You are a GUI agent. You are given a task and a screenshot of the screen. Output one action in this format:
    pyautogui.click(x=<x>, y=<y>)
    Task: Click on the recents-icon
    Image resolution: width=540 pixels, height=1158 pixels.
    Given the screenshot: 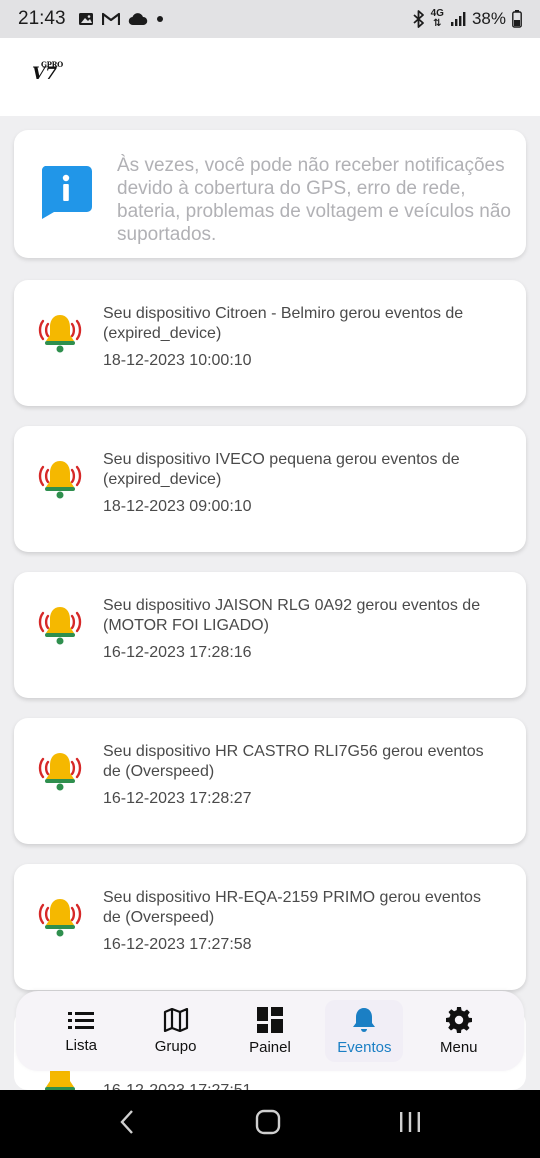 What is the action you would take?
    pyautogui.click(x=410, y=1124)
    